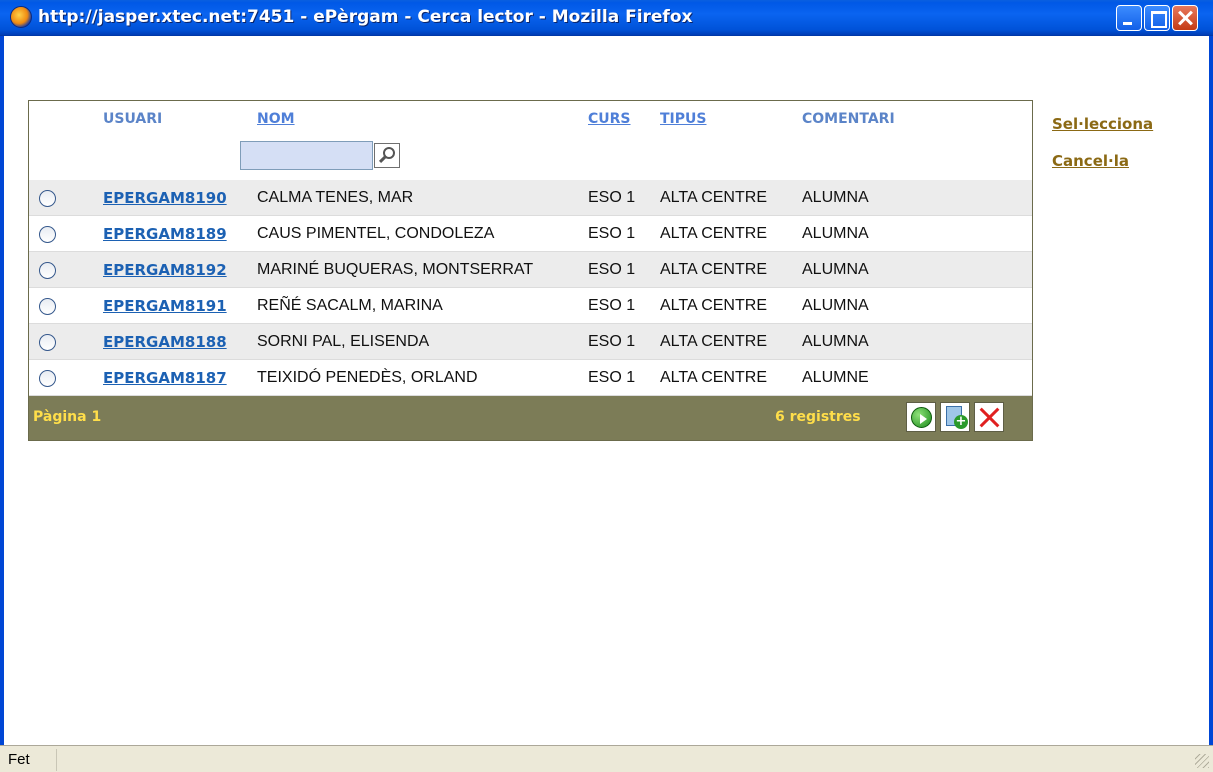 This screenshot has height=772, width=1213. What do you see at coordinates (350, 305) in the screenshot?
I see `cell-nom: REÑÉ SACALM, MARINA` at bounding box center [350, 305].